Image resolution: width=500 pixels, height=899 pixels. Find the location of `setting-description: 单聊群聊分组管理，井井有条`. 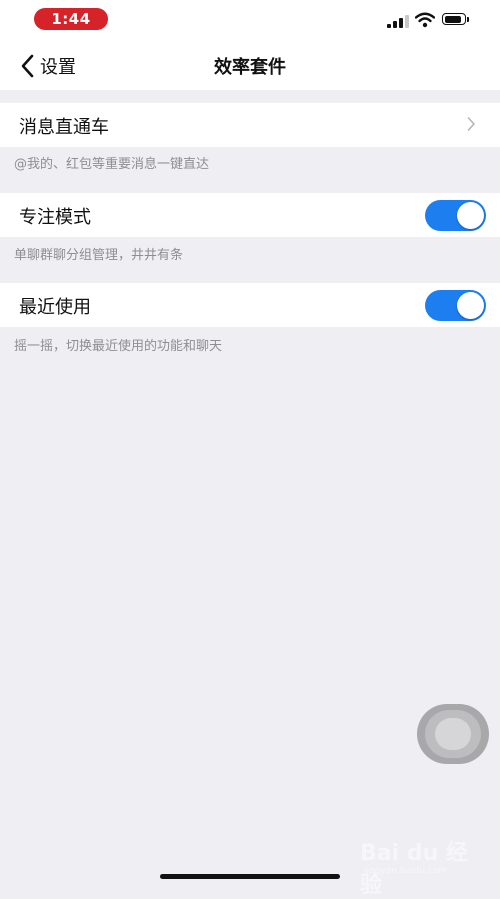

setting-description: 单聊群聊分组管理，井井有条 is located at coordinates (99, 255).